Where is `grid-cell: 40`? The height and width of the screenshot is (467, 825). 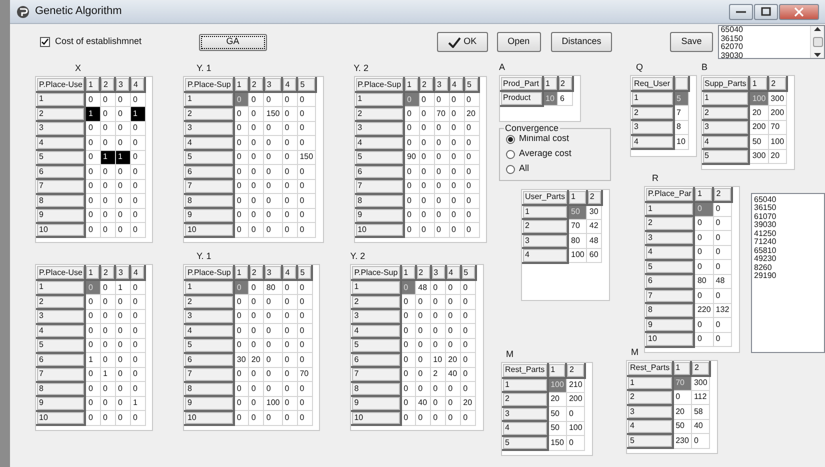
grid-cell: 40 is located at coordinates (453, 374).